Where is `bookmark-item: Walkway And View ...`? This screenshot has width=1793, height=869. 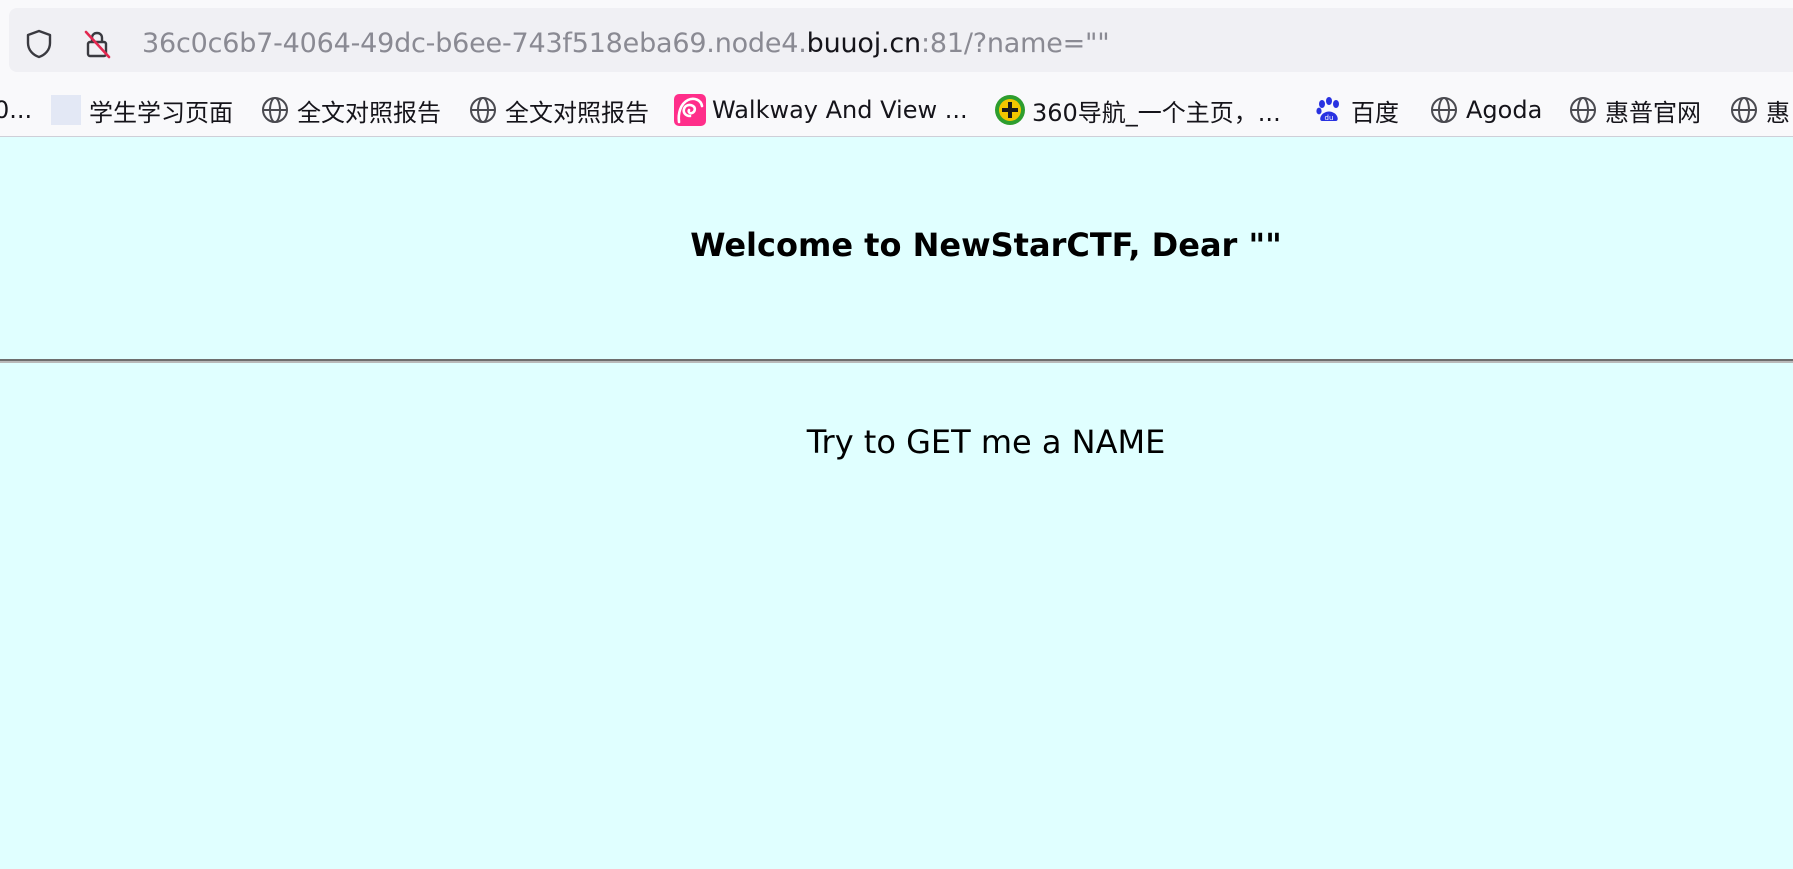 bookmark-item: Walkway And View ... is located at coordinates (821, 110).